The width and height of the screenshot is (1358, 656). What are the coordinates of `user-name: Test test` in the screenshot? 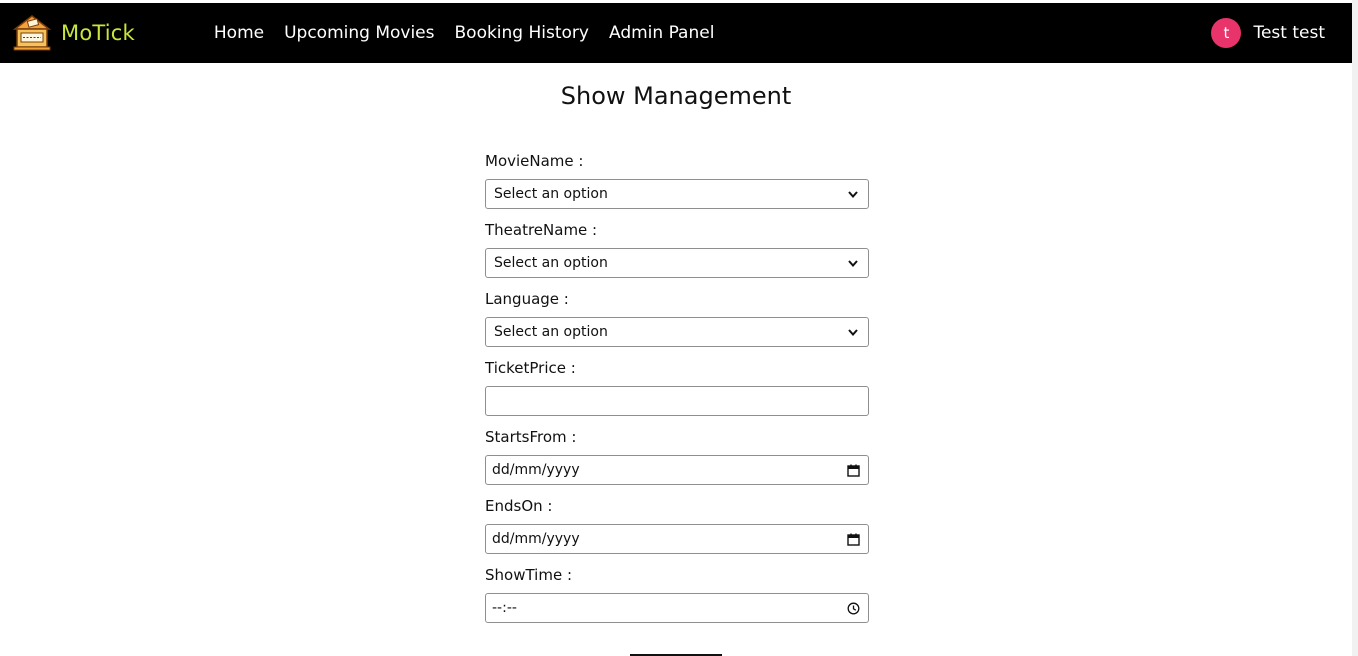 It's located at (1289, 33).